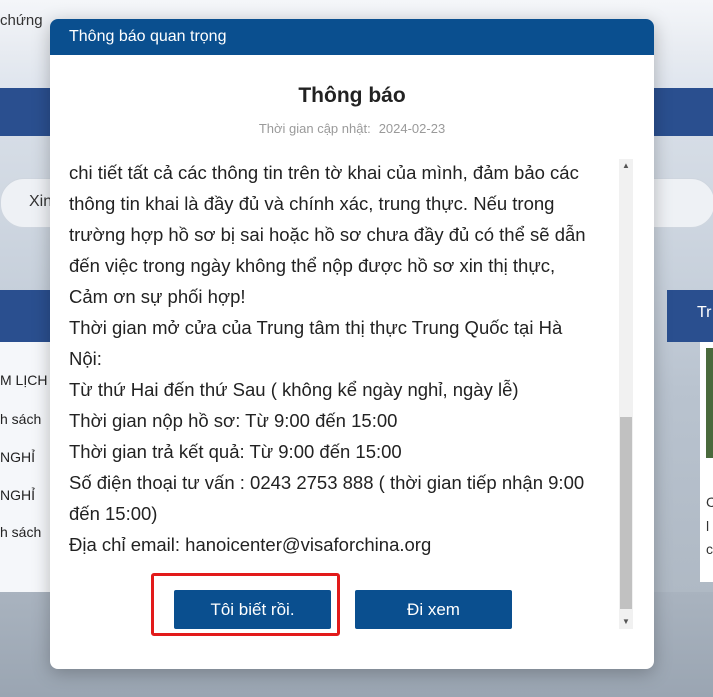  Describe the element at coordinates (626, 513) in the screenshot. I see `scroll-thumb` at that location.